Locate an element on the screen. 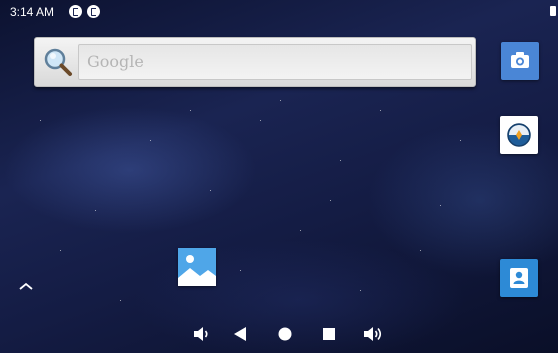 The width and height of the screenshot is (558, 353). contacts-app-icon is located at coordinates (519, 278).